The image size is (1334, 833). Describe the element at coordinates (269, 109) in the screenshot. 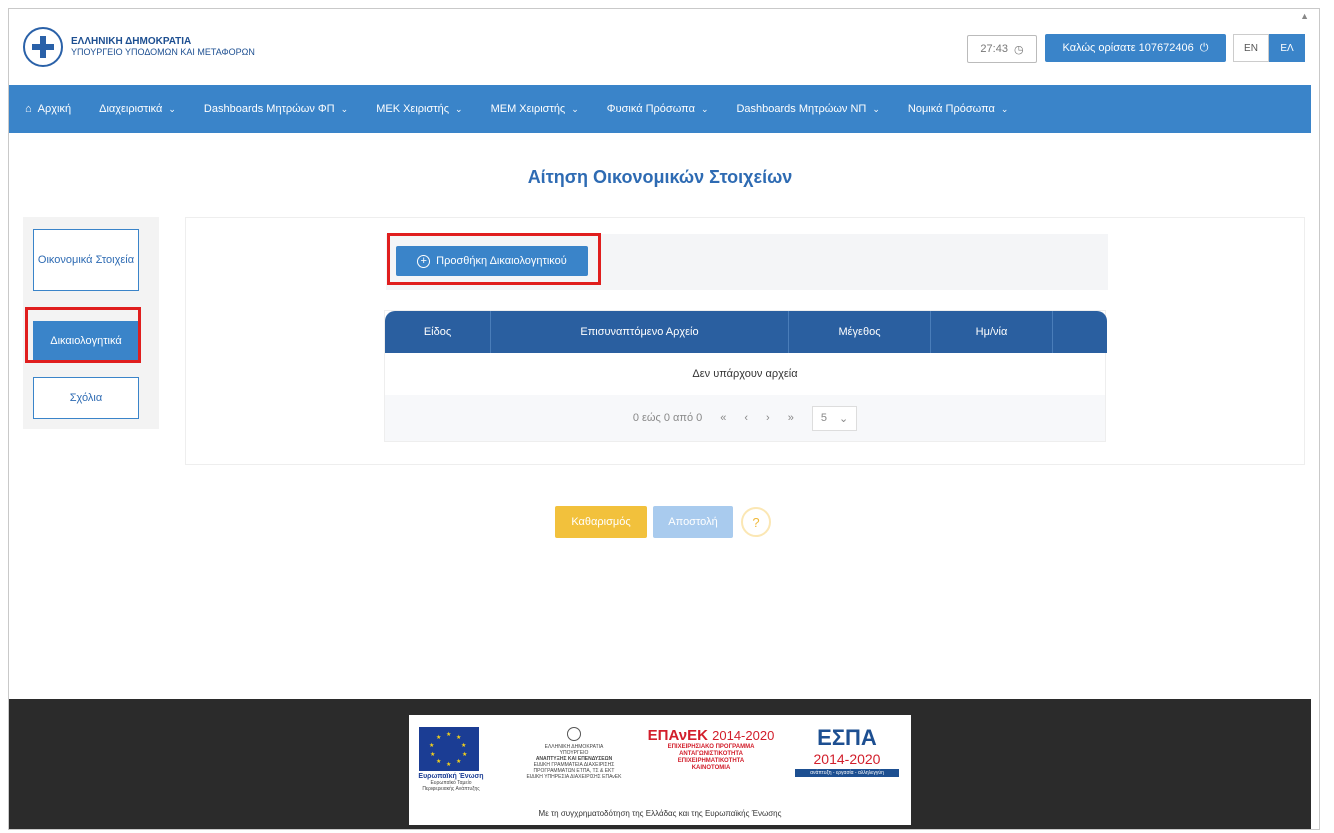

I see `nav-item-label: Dashboards Μητρώων ΦΠ` at that location.